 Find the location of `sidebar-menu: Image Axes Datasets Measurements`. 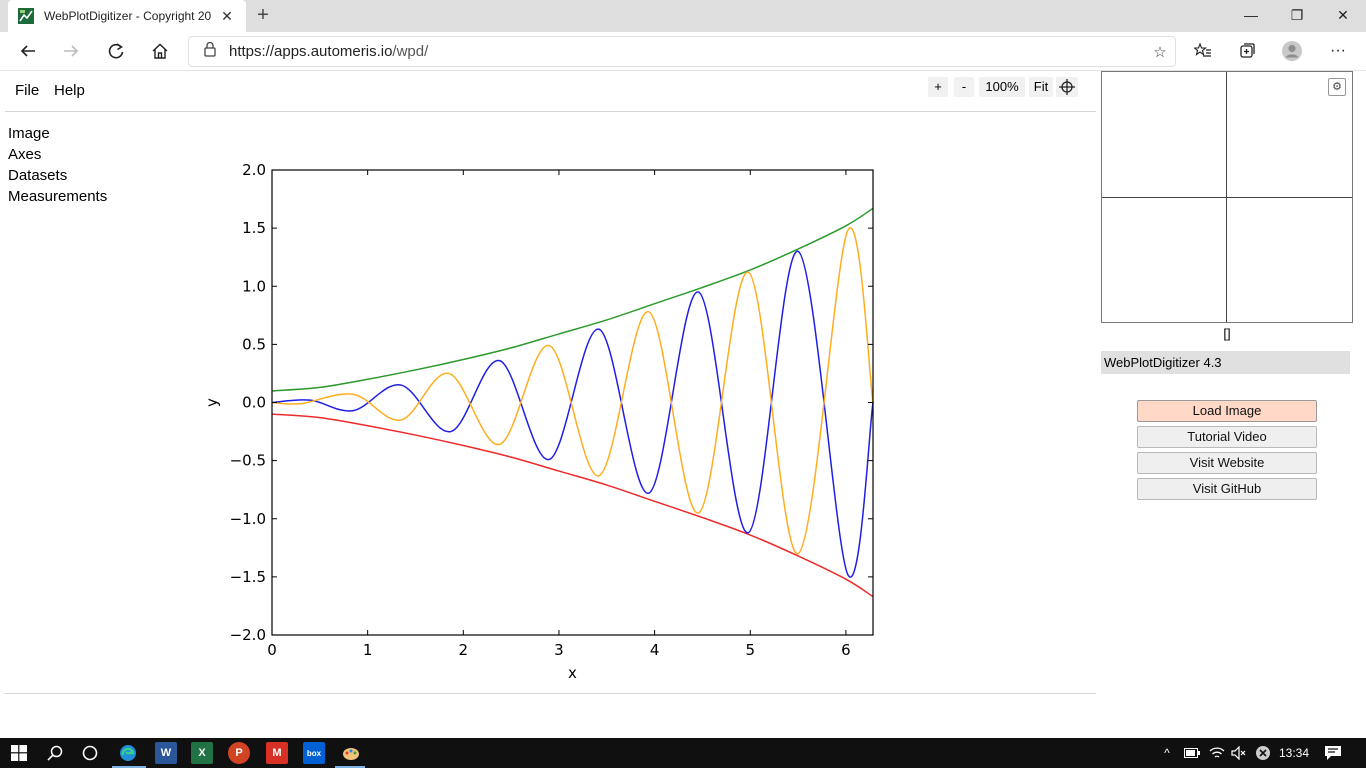

sidebar-menu: Image Axes Datasets Measurements is located at coordinates (57, 165).